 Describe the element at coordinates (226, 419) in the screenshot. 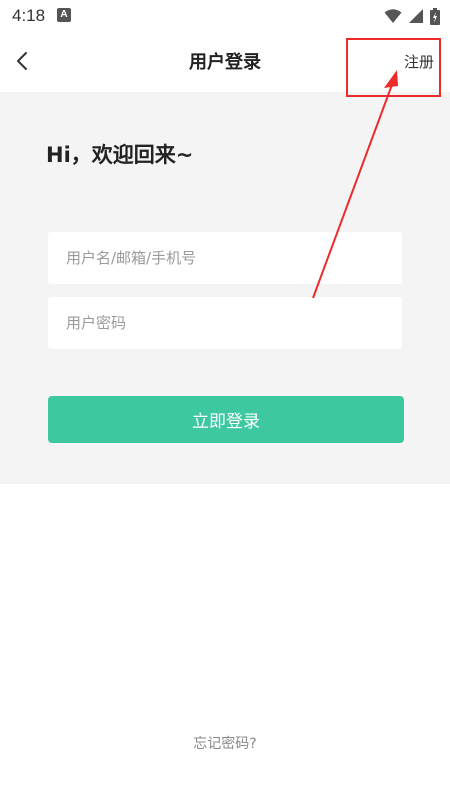

I see `login-button: 立即登录` at that location.